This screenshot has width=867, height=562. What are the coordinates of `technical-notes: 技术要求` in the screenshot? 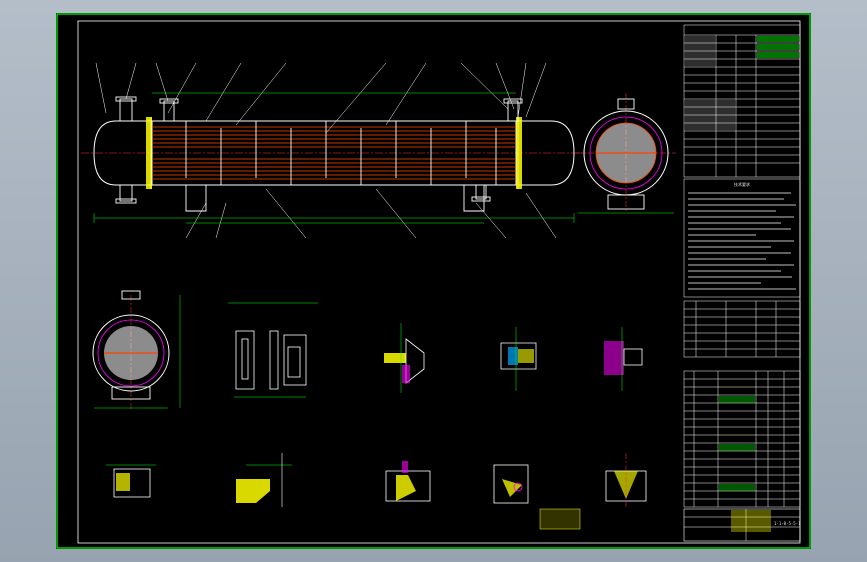 It's located at (742, 238).